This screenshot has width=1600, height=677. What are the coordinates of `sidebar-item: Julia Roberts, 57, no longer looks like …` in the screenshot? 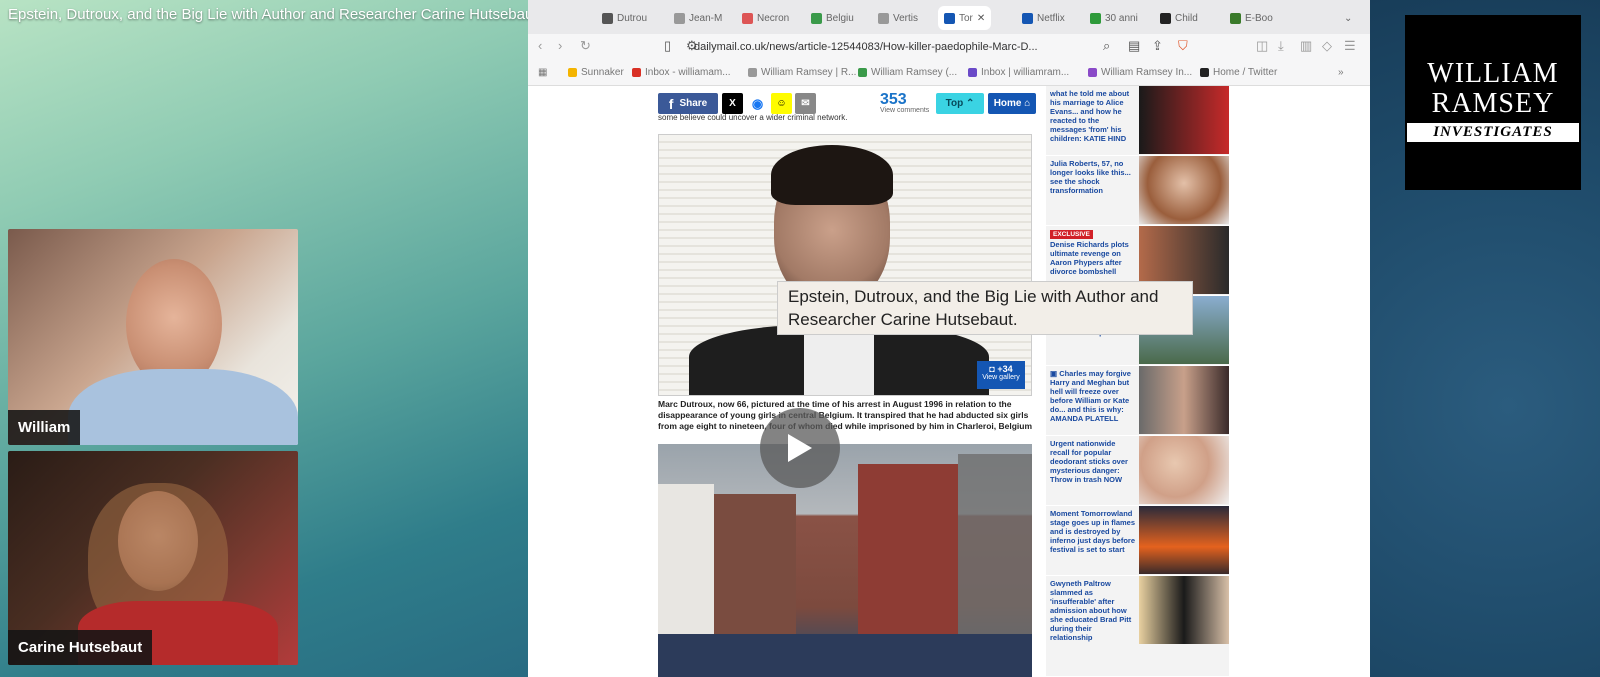 It's located at (1137, 191).